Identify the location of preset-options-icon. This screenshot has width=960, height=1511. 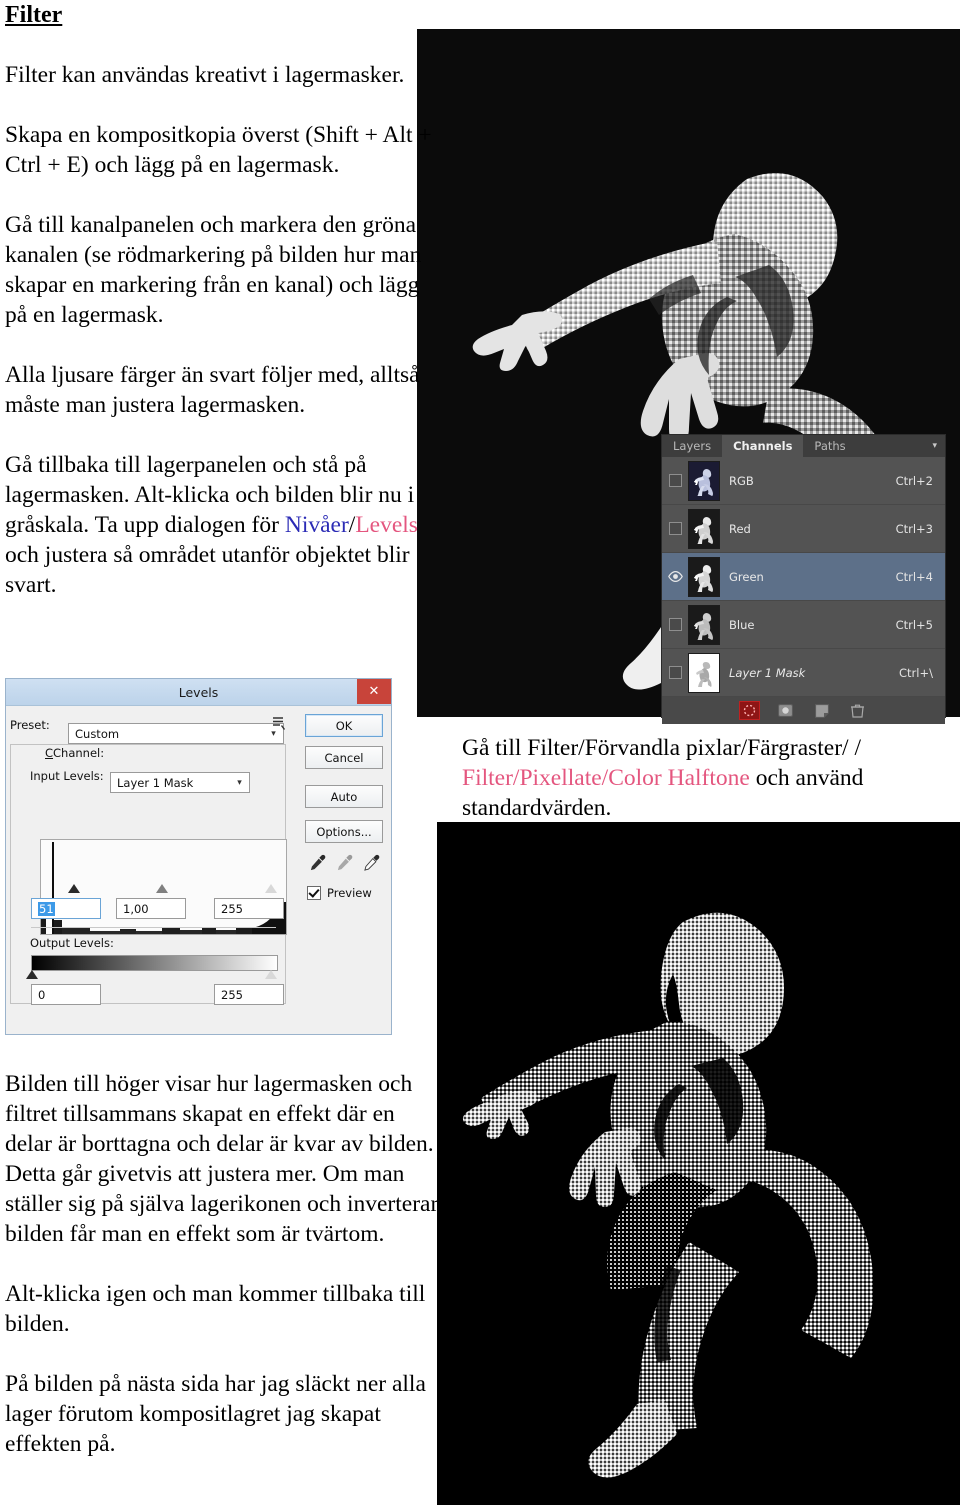
(280, 725).